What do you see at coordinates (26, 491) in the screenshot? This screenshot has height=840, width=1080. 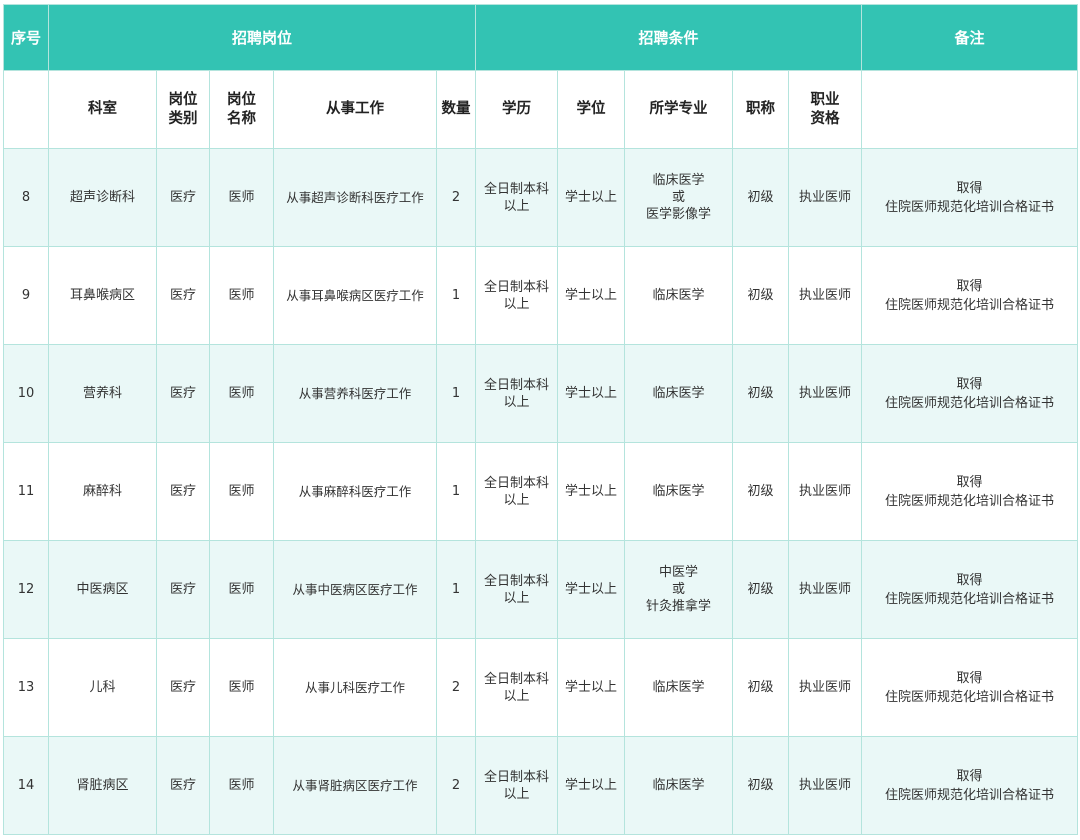 I see `cell-seq: 11` at bounding box center [26, 491].